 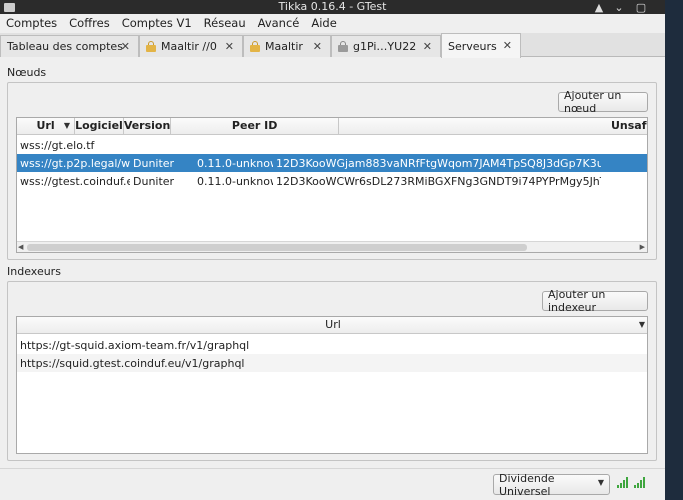 I want to click on row-url: wss://gt.elo.tf, so click(x=57, y=145).